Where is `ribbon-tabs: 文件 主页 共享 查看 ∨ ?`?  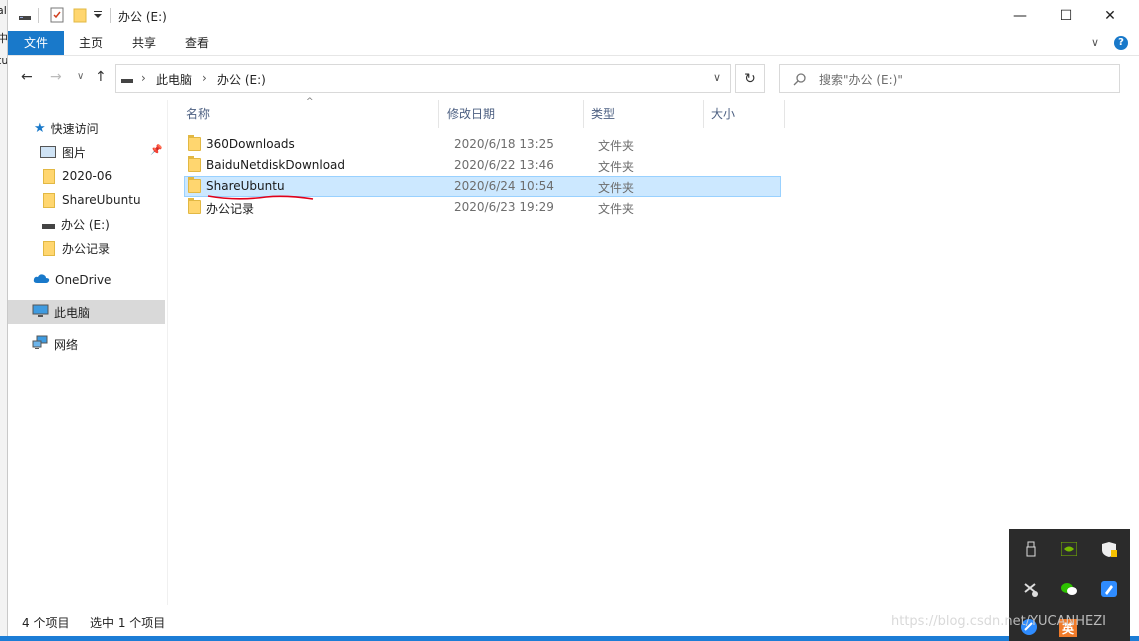
ribbon-tabs: 文件 主页 共享 查看 ∨ ? is located at coordinates (573, 43).